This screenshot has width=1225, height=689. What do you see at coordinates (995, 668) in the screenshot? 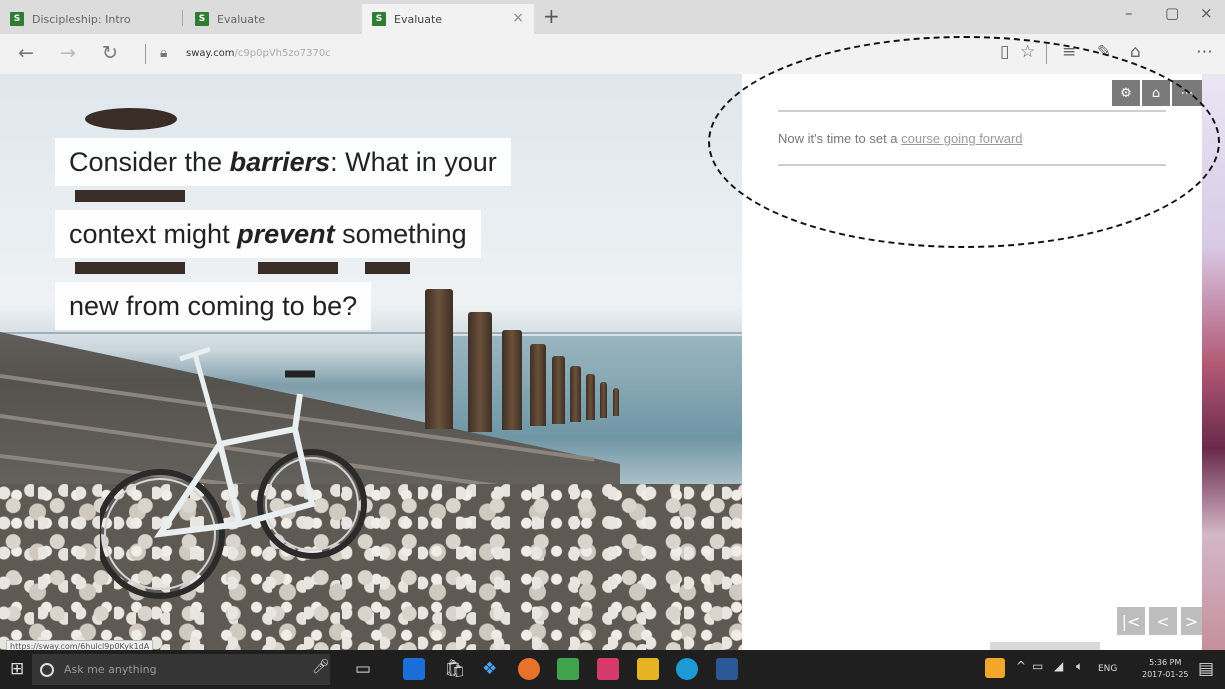
I see `notification-app-icon` at bounding box center [995, 668].